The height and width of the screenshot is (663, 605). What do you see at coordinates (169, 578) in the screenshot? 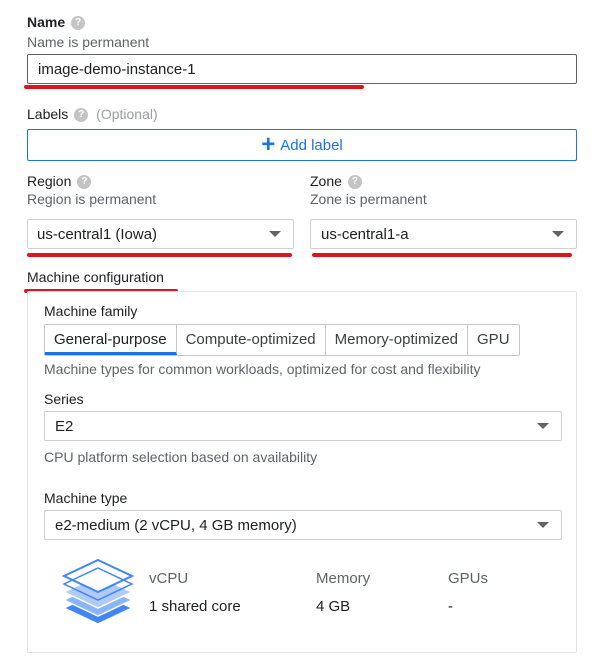
I see `vcpu-header: vCPU` at bounding box center [169, 578].